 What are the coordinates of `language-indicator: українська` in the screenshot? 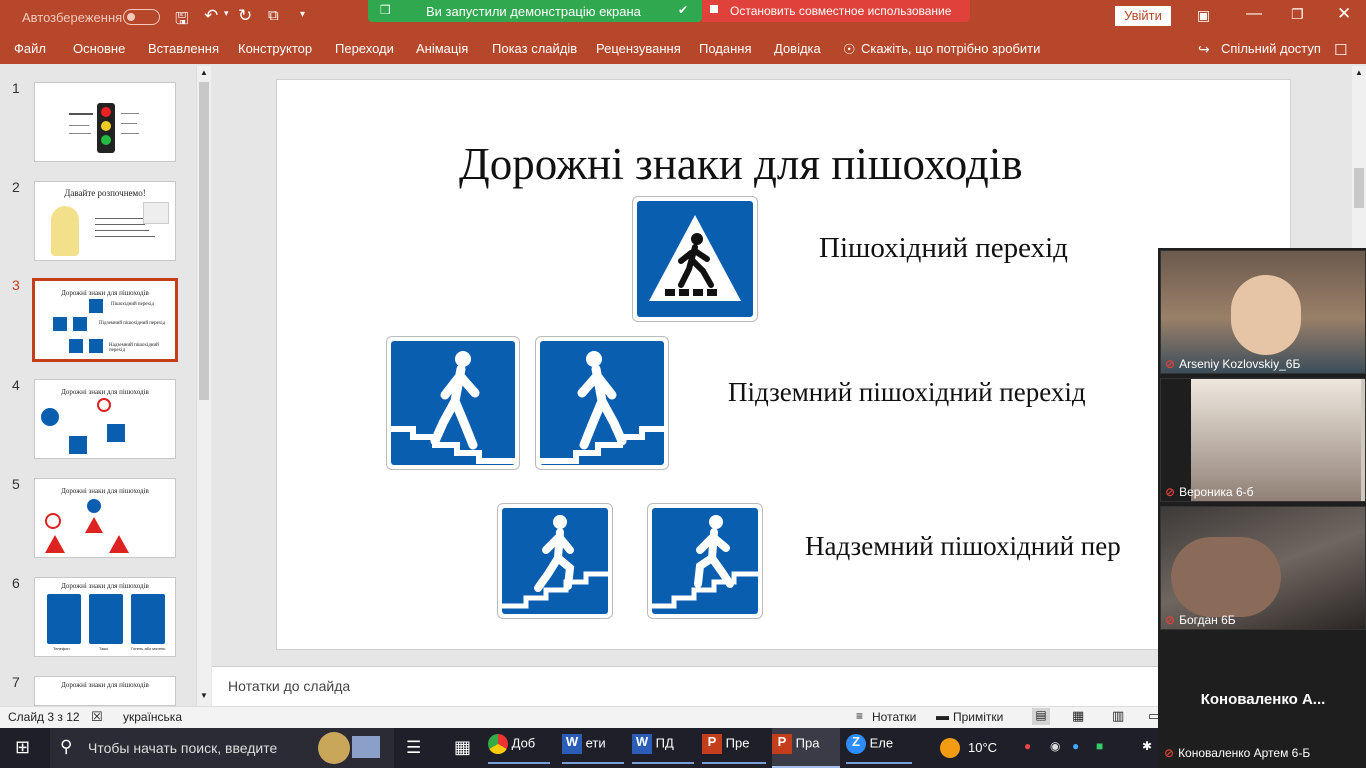 It's located at (152, 717).